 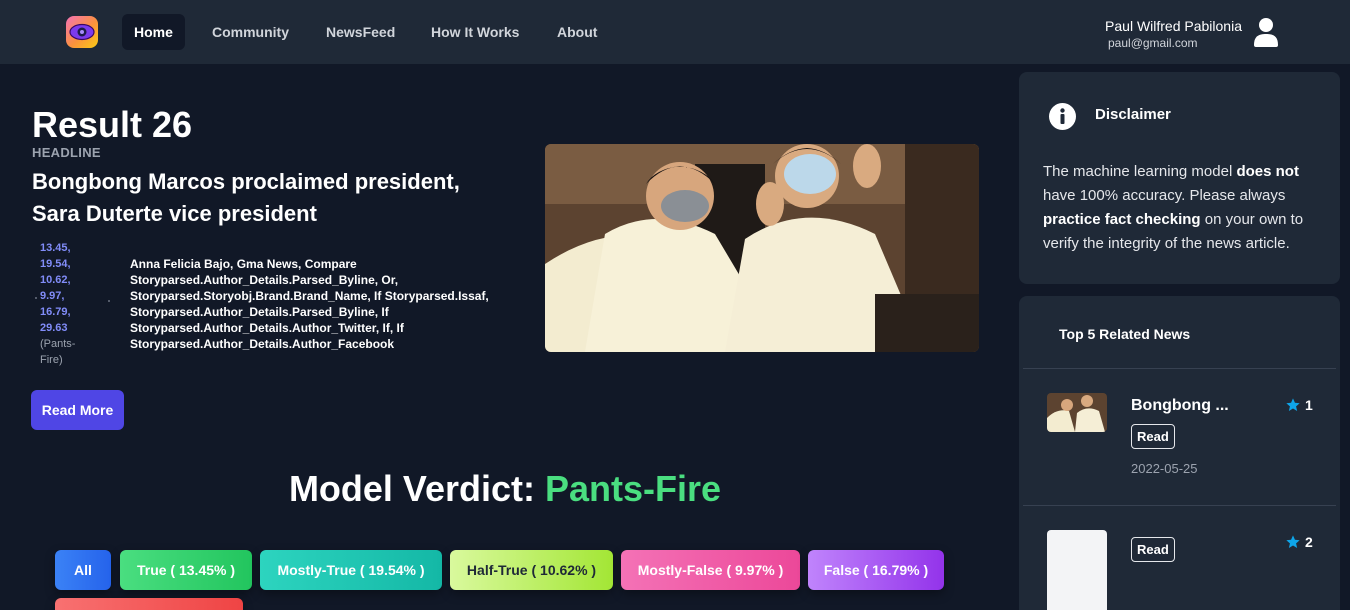 I want to click on related-item-rank: 2, so click(x=1299, y=542).